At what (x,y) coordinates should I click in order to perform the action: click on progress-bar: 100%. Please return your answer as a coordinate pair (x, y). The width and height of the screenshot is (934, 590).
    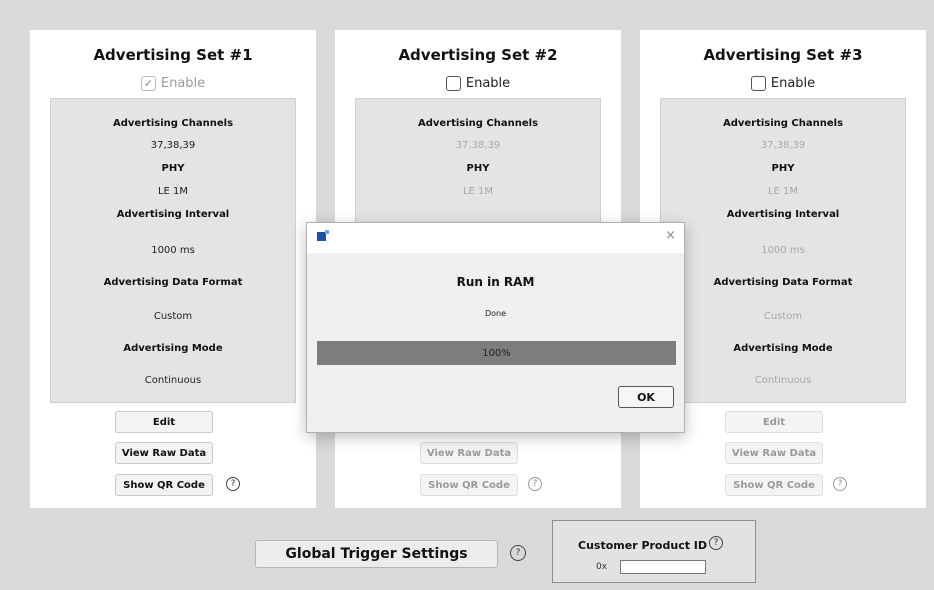
    Looking at the image, I should click on (496, 353).